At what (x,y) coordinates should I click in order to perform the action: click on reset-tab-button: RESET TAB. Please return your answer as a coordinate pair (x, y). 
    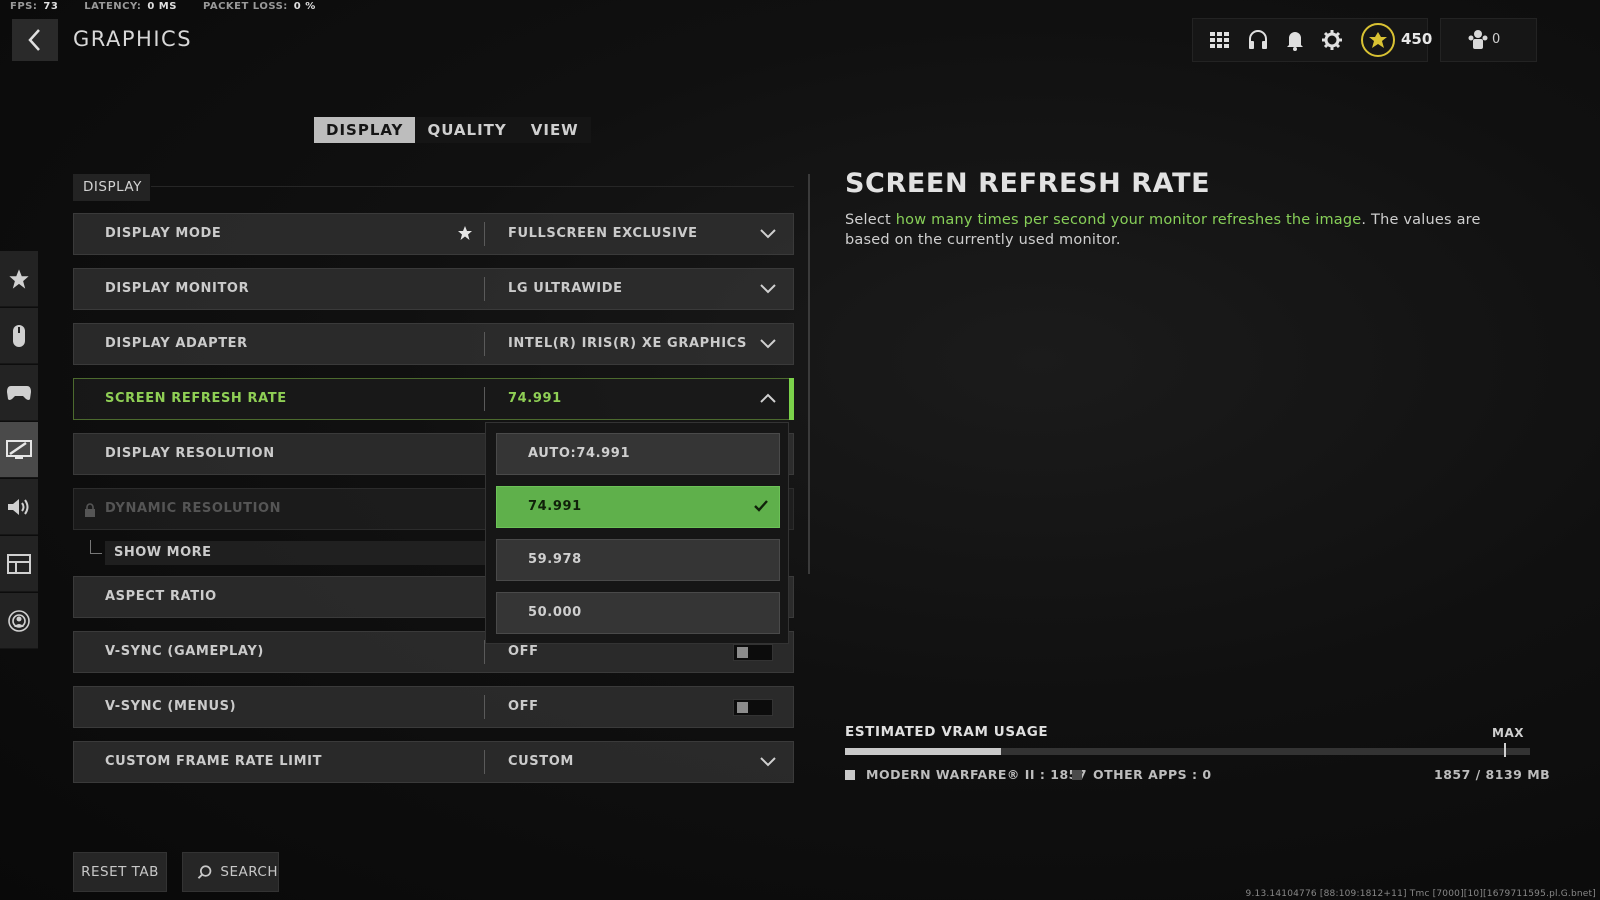
    Looking at the image, I should click on (120, 872).